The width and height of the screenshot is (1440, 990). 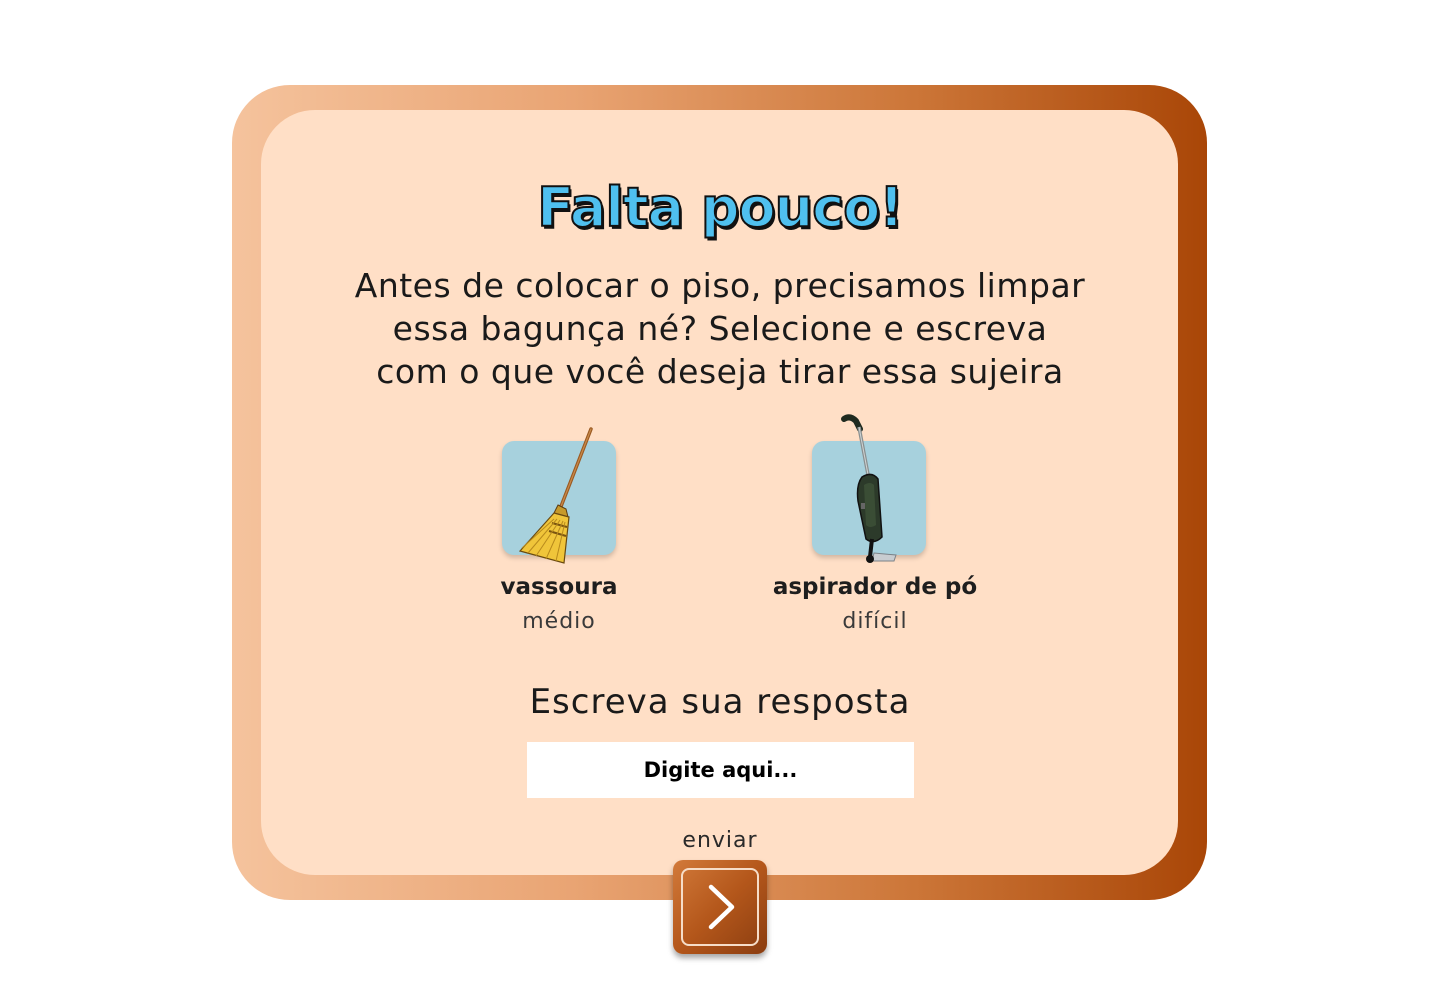 I want to click on broom-icon, so click(x=555, y=495).